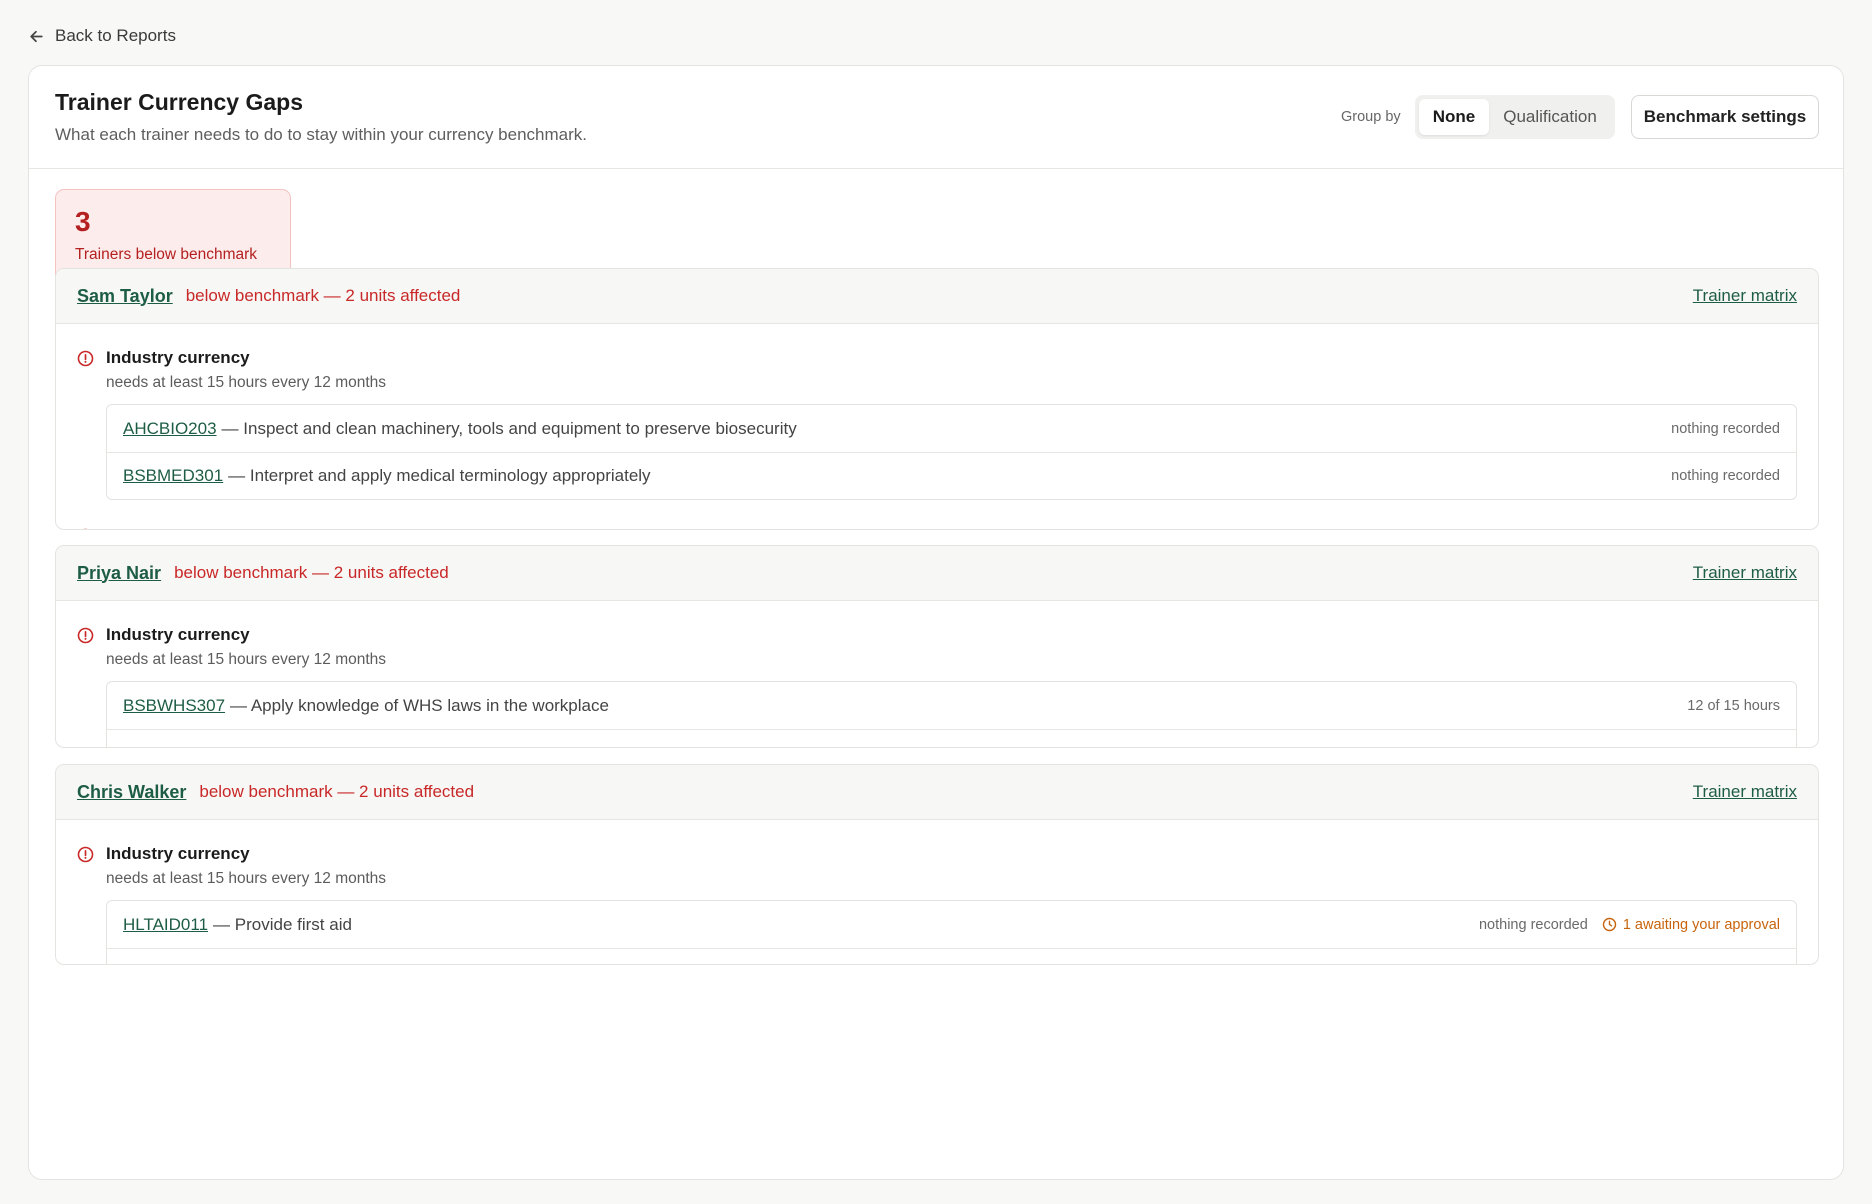  What do you see at coordinates (1733, 705) in the screenshot?
I see `unit-status: 12 of 15 hours` at bounding box center [1733, 705].